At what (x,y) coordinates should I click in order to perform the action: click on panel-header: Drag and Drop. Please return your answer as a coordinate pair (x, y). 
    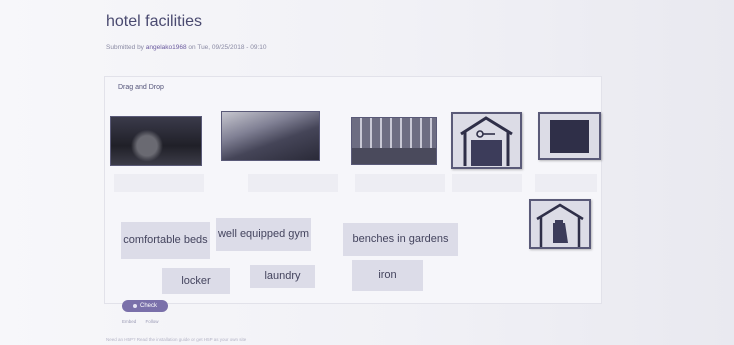
    Looking at the image, I should click on (141, 87).